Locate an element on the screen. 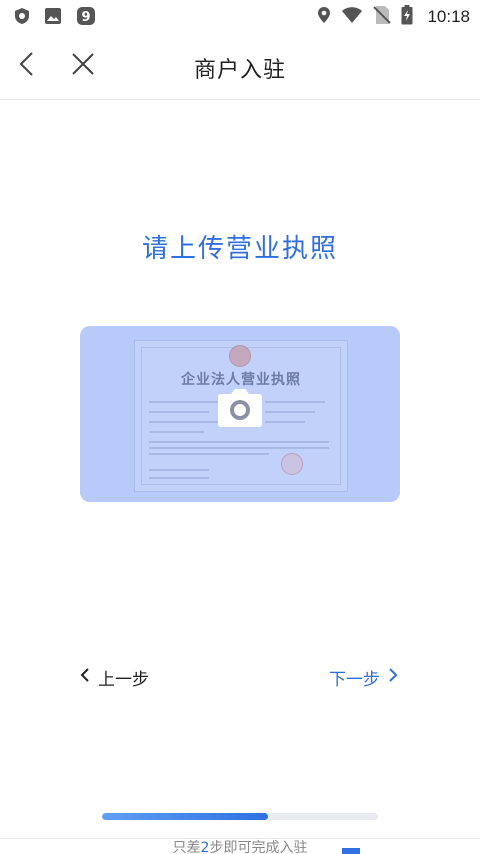  top-nav-bar: 商户入驻 is located at coordinates (240, 66).